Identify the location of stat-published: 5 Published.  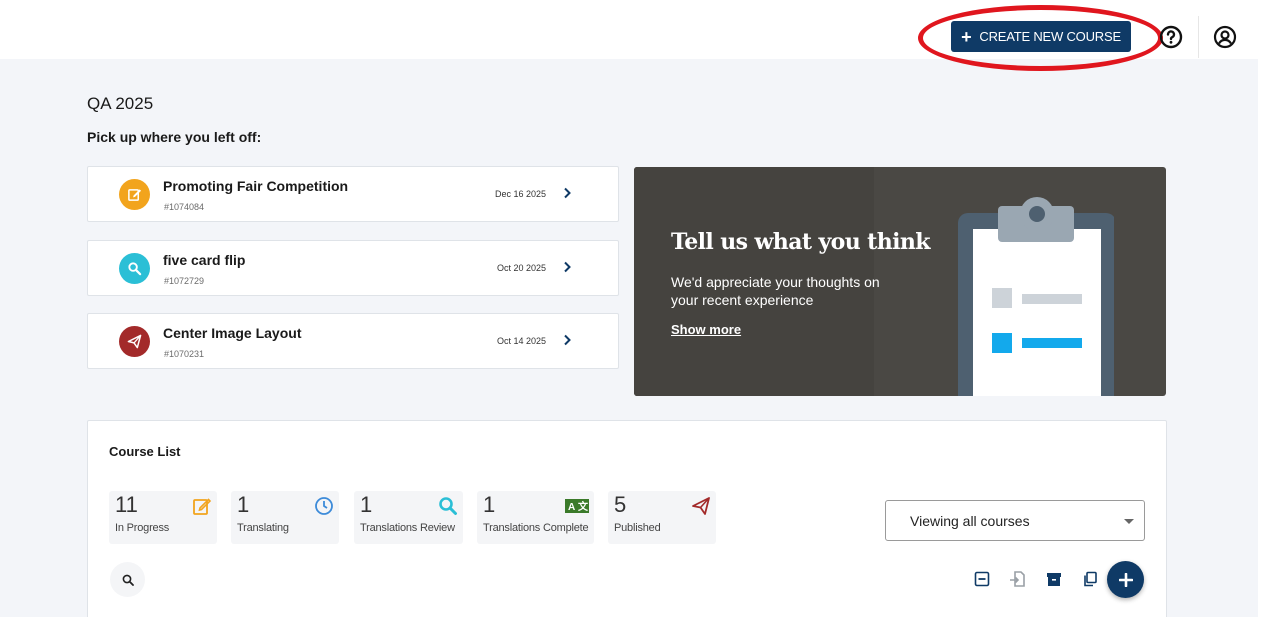
(662, 517).